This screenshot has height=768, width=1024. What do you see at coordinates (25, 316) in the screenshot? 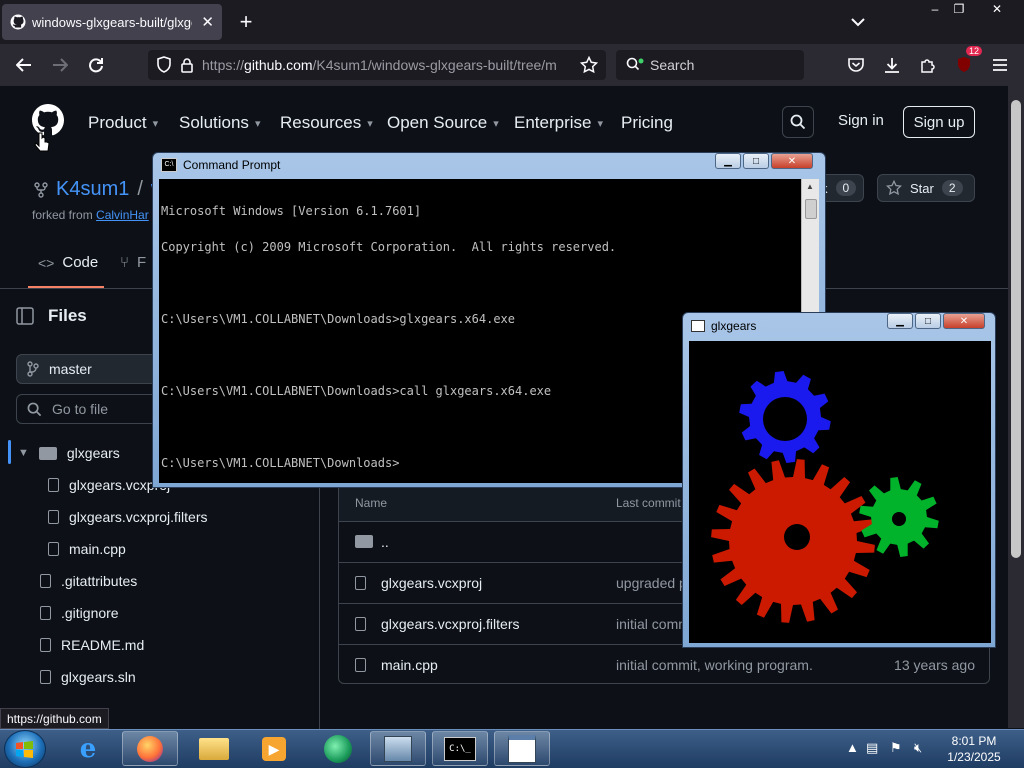
I see `sidebar-collapse-icon` at bounding box center [25, 316].